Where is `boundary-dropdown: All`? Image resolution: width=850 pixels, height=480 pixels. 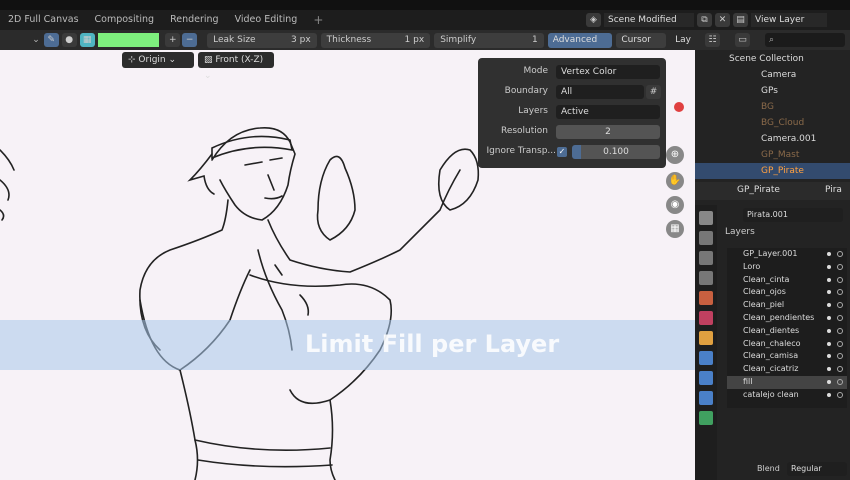 boundary-dropdown: All is located at coordinates (600, 92).